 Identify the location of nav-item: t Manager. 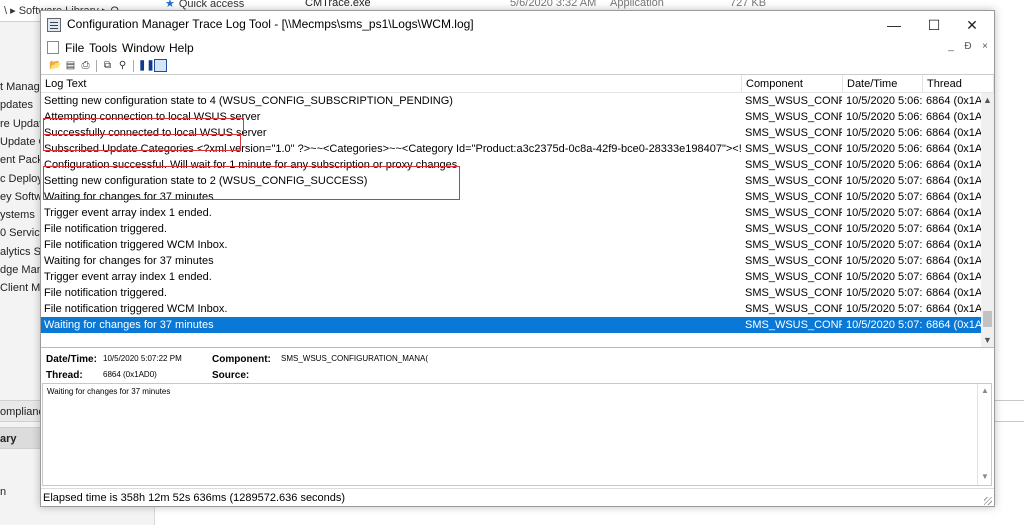
(22, 87).